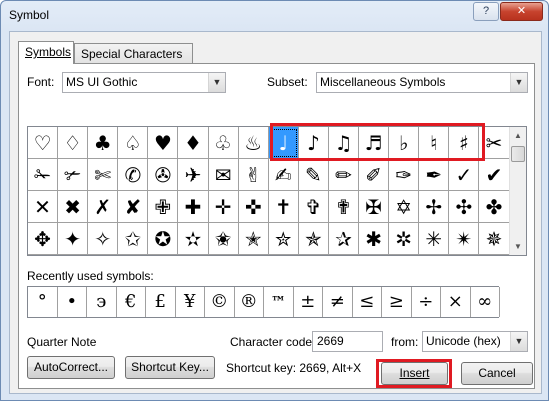 This screenshot has height=401, width=549. Describe the element at coordinates (464, 143) in the screenshot. I see `symbol-cell: ♯` at that location.